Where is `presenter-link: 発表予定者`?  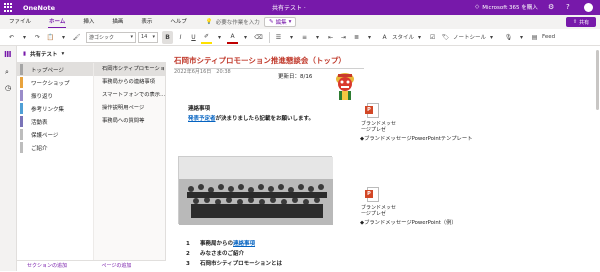
presenter-link: 発表予定者 is located at coordinates (202, 119).